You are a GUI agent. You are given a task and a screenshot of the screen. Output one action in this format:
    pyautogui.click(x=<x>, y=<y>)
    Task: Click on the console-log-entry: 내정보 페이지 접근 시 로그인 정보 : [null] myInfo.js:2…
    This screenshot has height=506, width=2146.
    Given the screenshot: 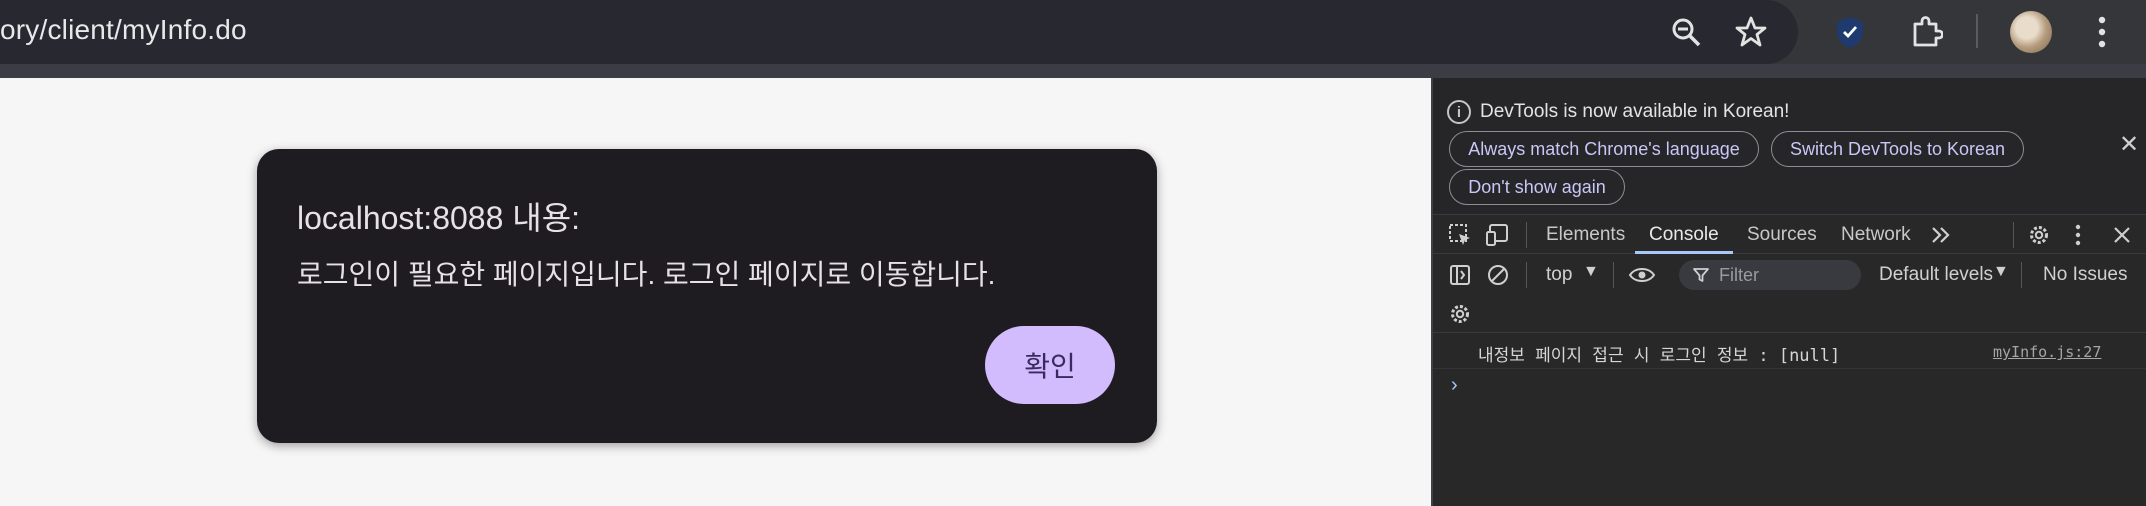 What is the action you would take?
    pyautogui.click(x=1789, y=351)
    